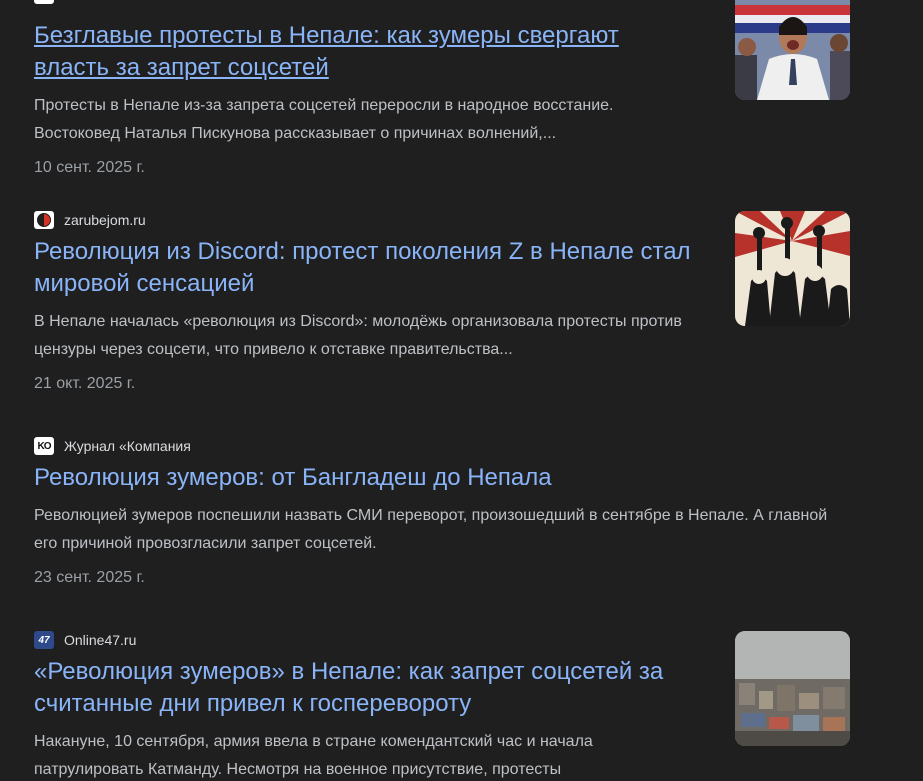  I want to click on result-source: KO Журнал «Компания, so click(444, 446).